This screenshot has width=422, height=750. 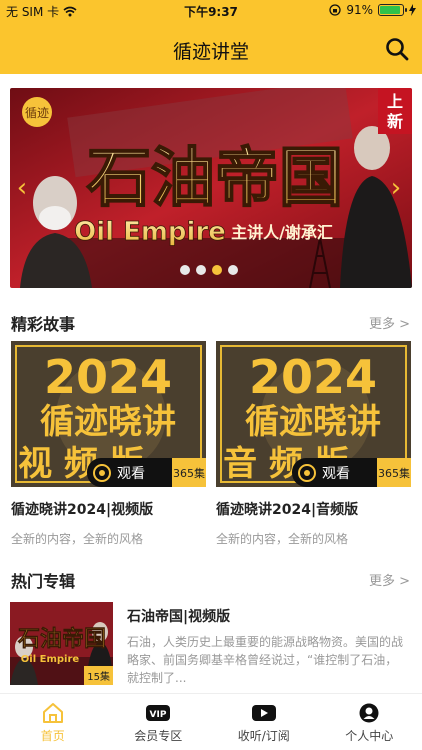 I want to click on story-card-title: 循迹晓讲2024|视频版, so click(x=82, y=509).